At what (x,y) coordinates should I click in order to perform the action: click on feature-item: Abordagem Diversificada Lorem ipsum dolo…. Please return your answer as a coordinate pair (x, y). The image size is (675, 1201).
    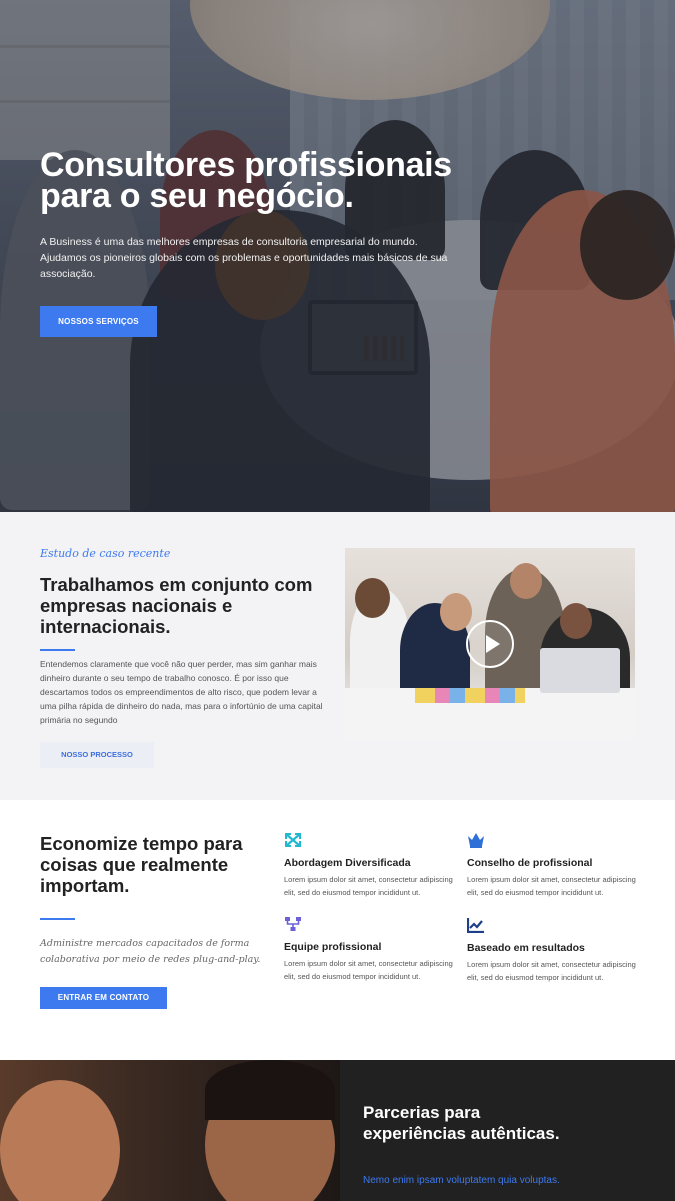
    Looking at the image, I should click on (369, 865).